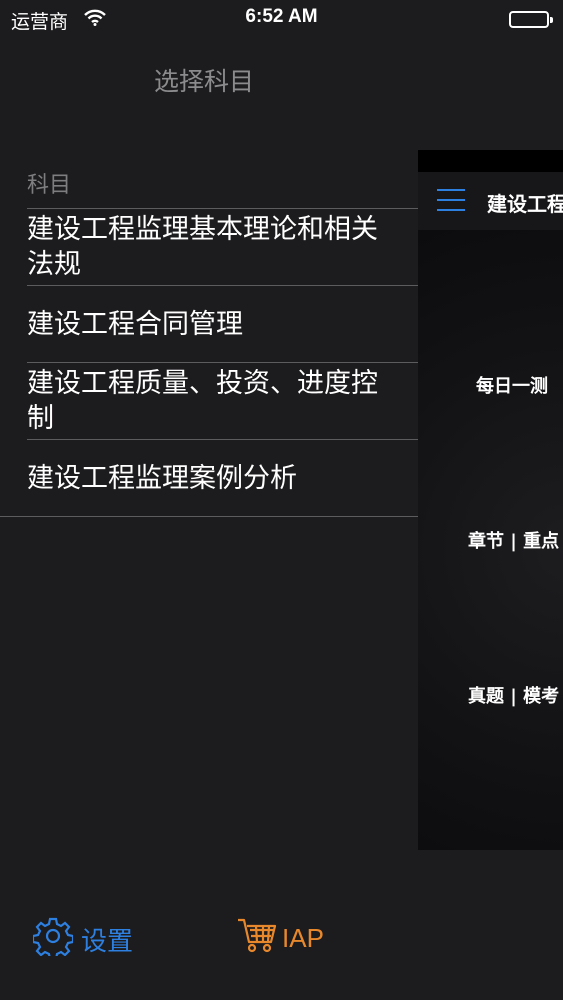  Describe the element at coordinates (107, 942) in the screenshot. I see `settings-label: 设置` at that location.